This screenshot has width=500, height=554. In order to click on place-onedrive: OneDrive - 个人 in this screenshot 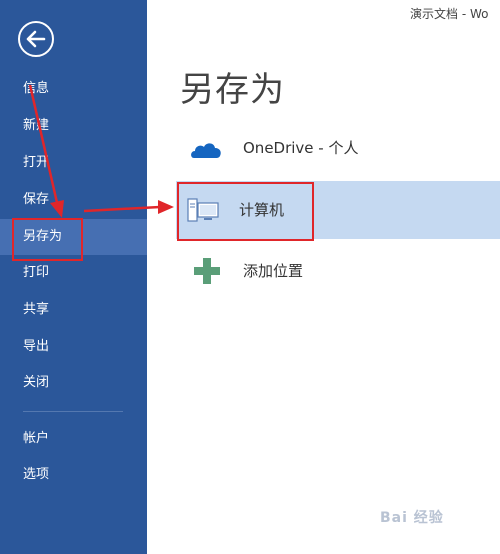, I will do `click(340, 148)`.